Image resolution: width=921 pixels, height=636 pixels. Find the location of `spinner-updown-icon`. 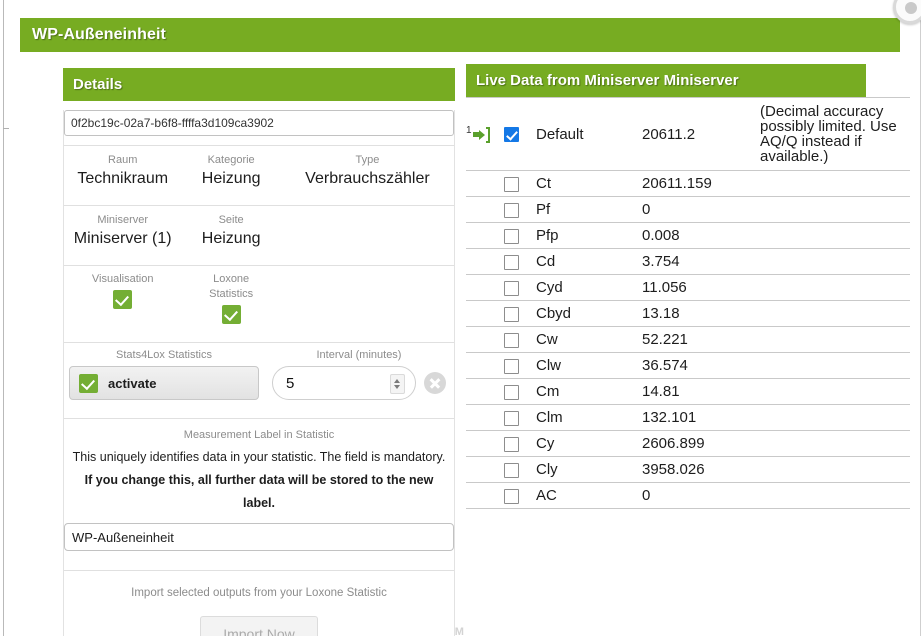

spinner-updown-icon is located at coordinates (397, 384).